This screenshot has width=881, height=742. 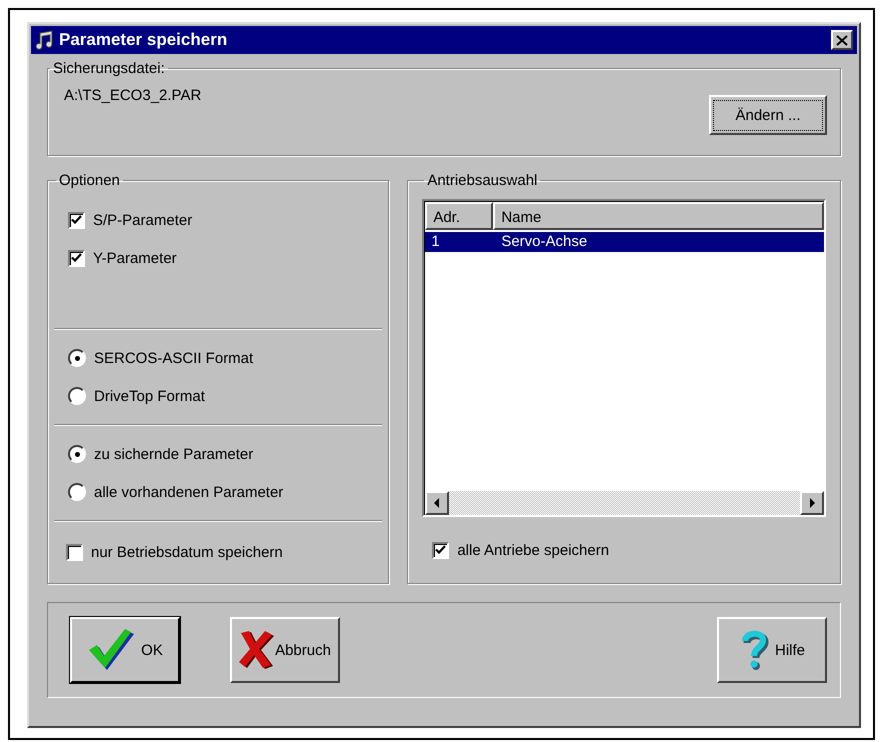 I want to click on ok-button: OK, so click(x=125, y=650).